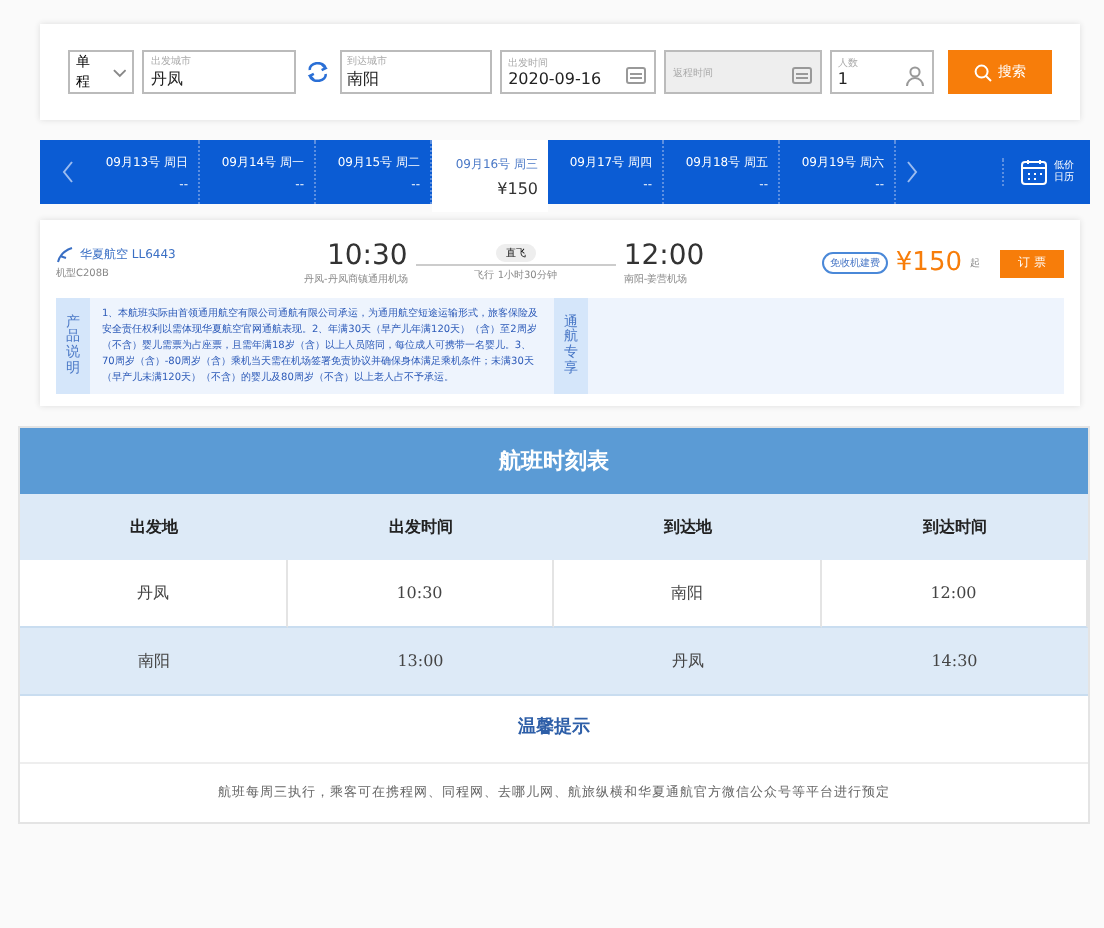 This screenshot has height=928, width=1104. What do you see at coordinates (914, 76) in the screenshot?
I see `person-icon` at bounding box center [914, 76].